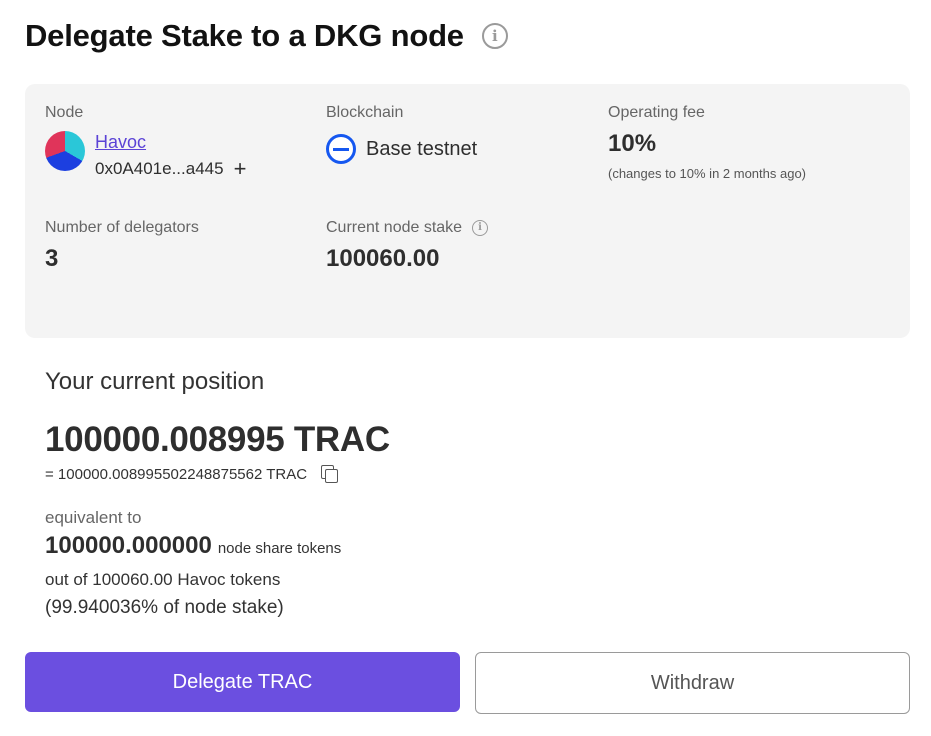 This screenshot has width=931, height=736. I want to click on position-exact-amount: = 100000.008995502248875562 TRAC, so click(176, 474).